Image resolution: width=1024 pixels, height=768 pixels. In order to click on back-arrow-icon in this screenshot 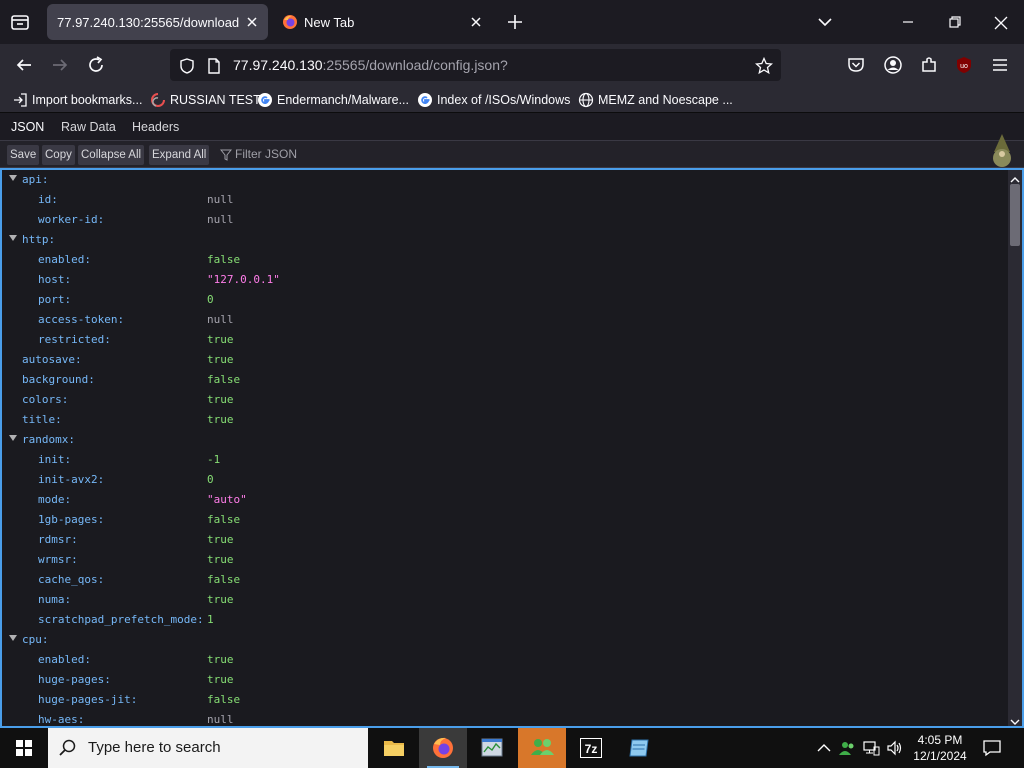, I will do `click(24, 65)`.